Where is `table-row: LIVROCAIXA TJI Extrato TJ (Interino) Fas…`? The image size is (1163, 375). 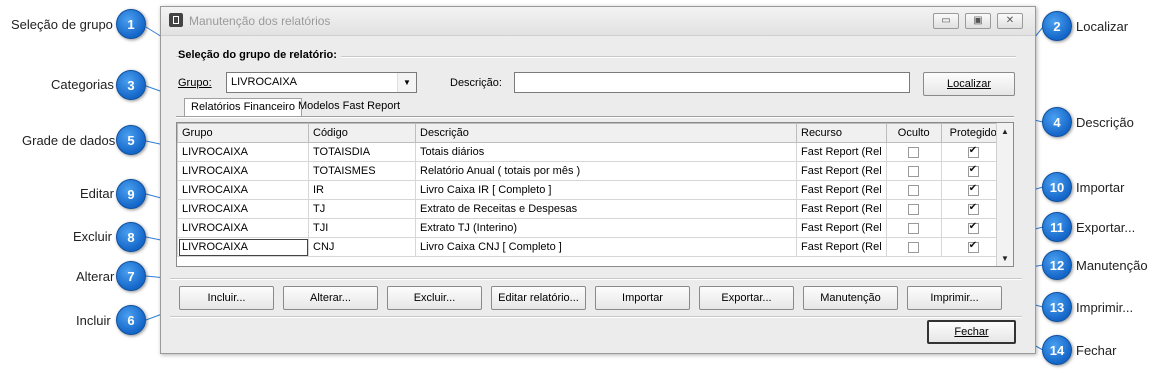
table-row: LIVROCAIXA TJI Extrato TJ (Interino) Fas… is located at coordinates (591, 228).